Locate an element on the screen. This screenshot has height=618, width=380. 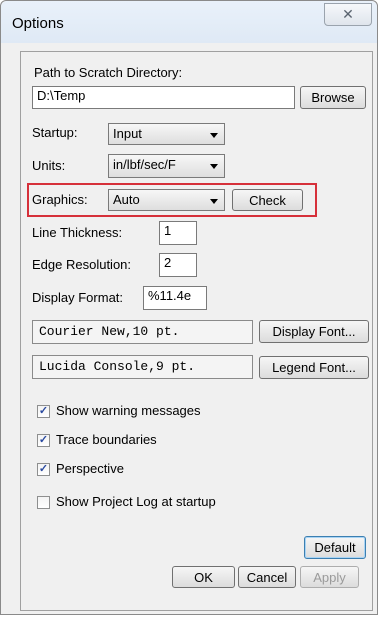
close-icon: ✕ is located at coordinates (348, 14).